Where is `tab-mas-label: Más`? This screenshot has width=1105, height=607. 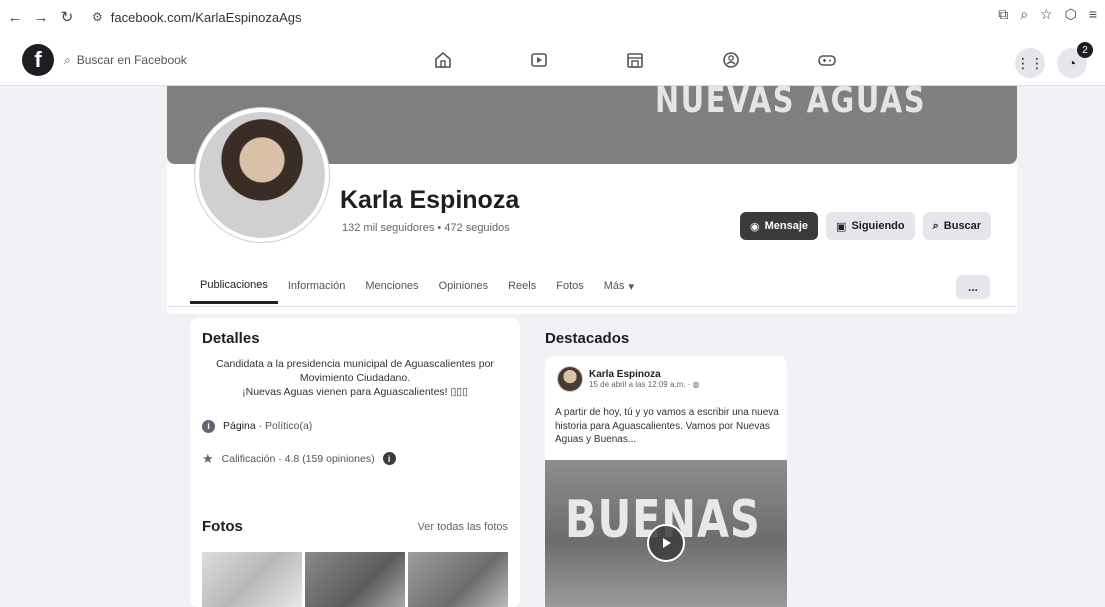 tab-mas-label: Más is located at coordinates (614, 286).